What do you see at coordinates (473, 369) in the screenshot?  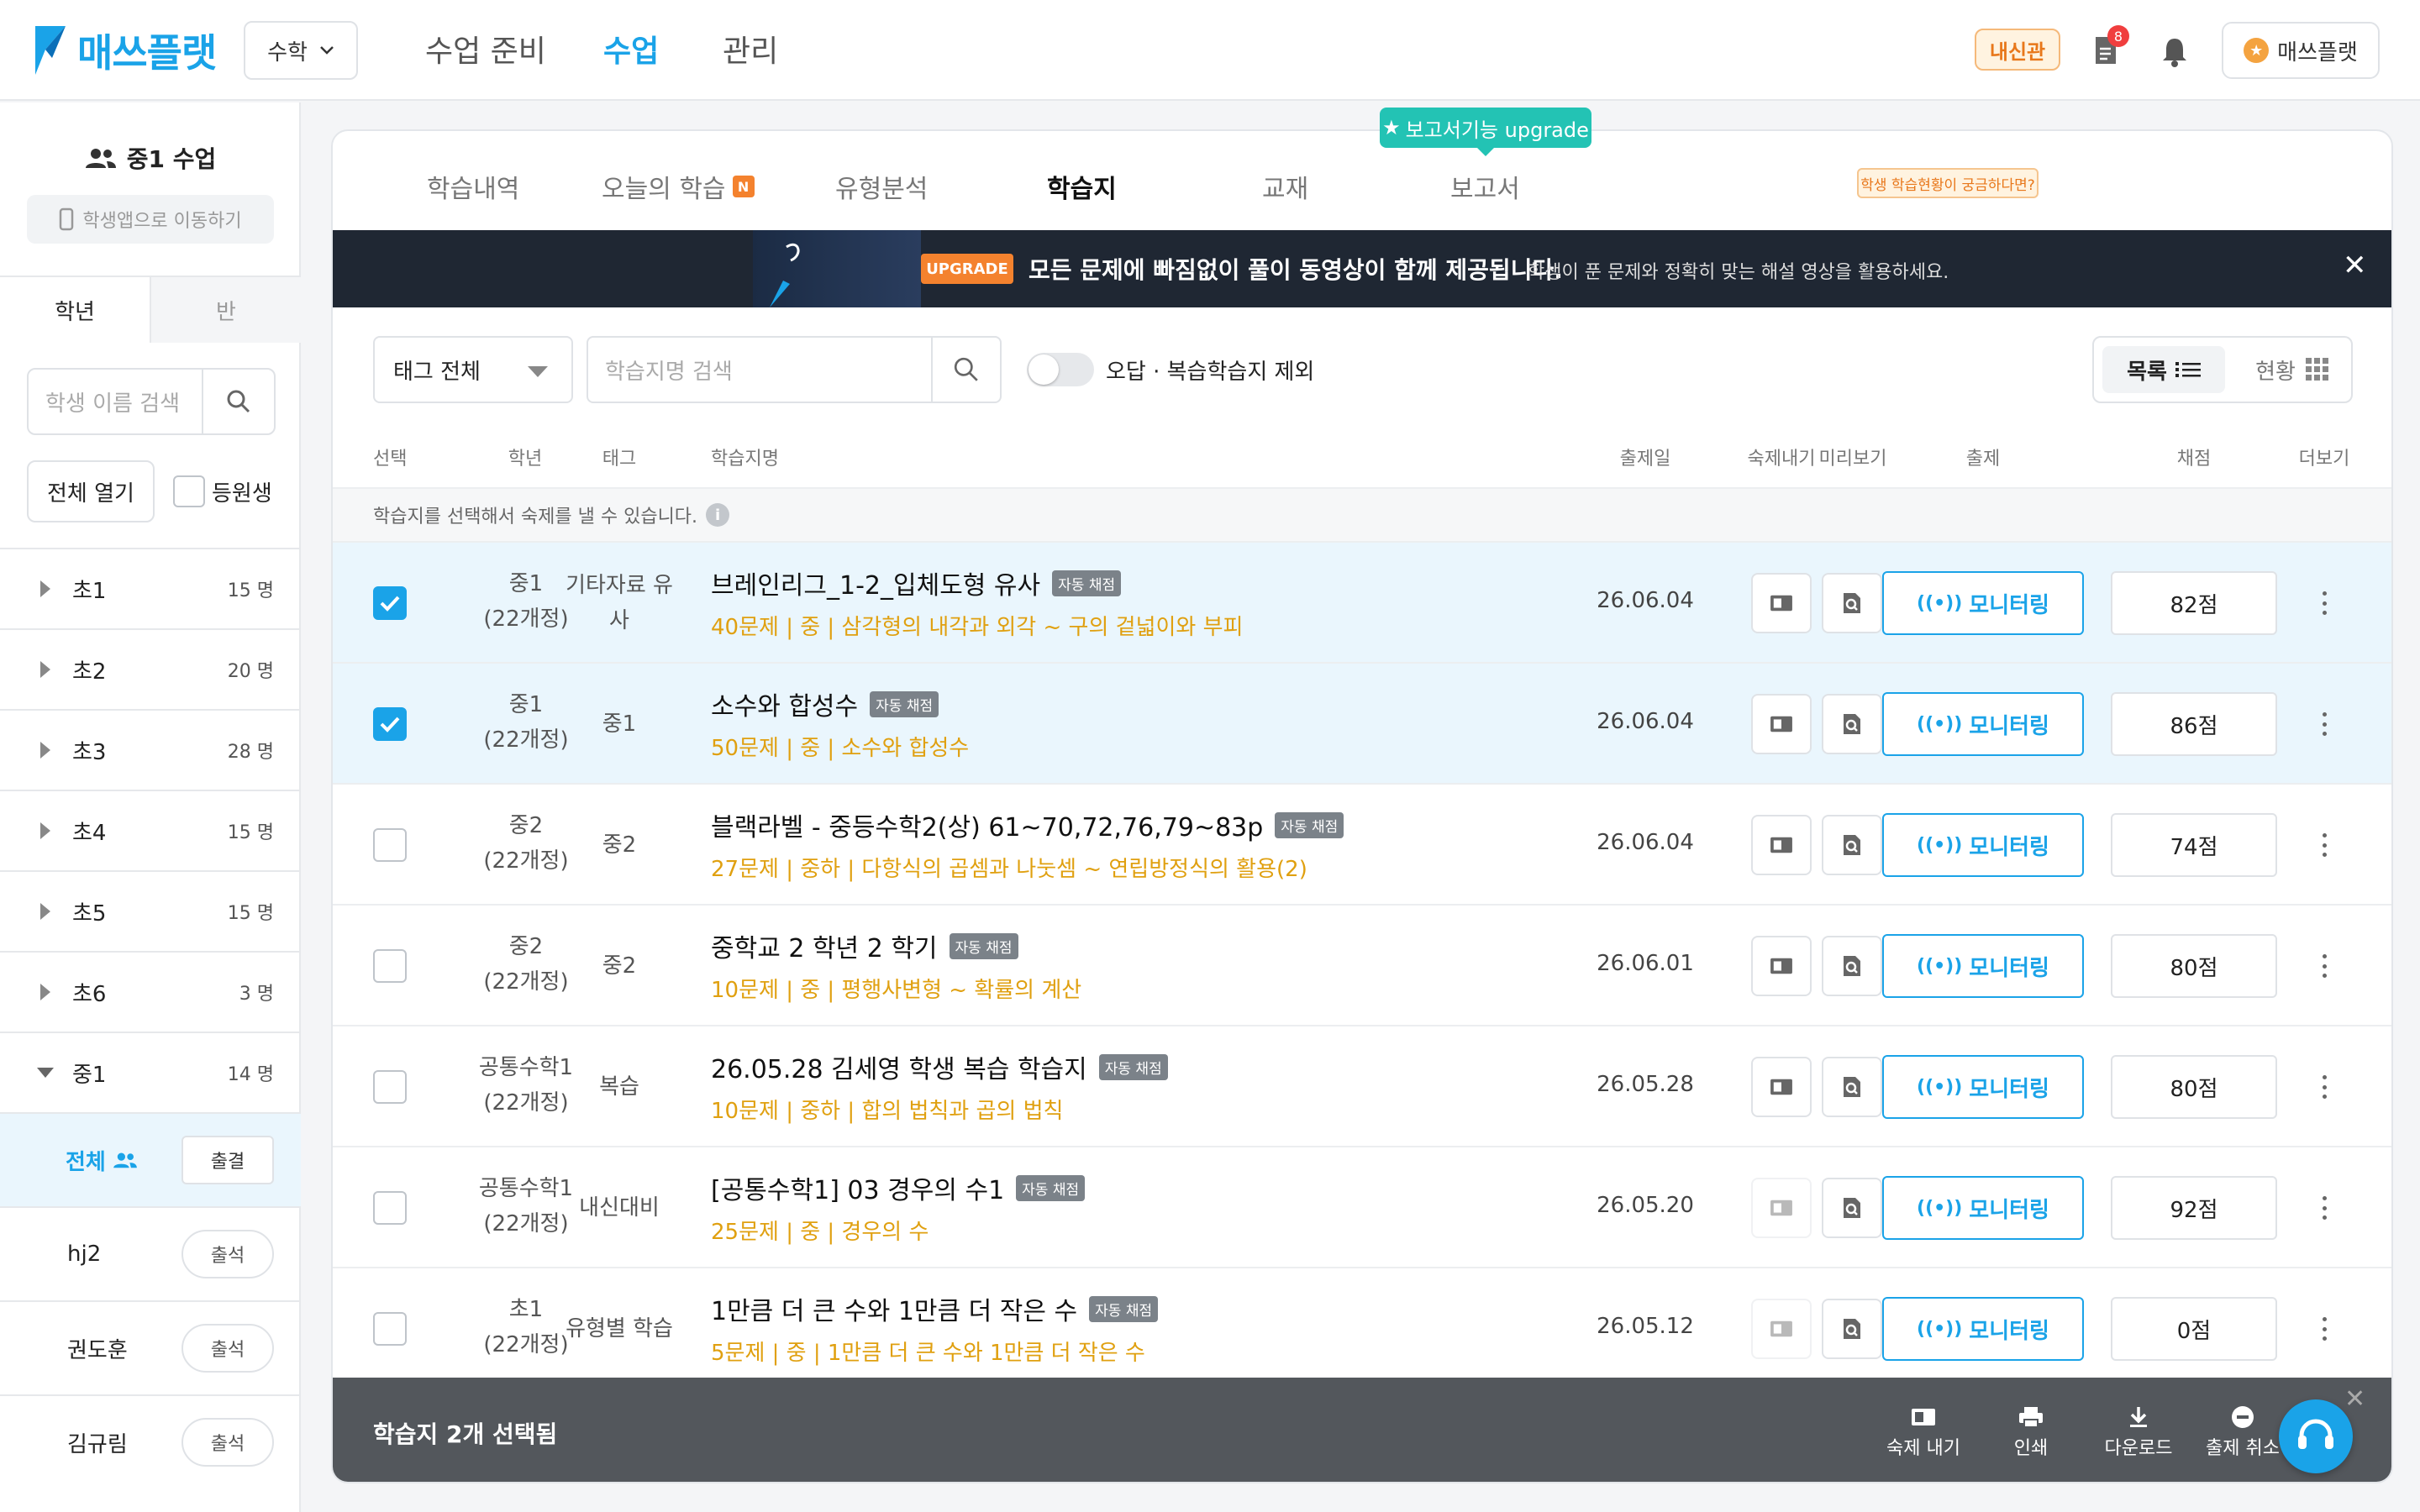 I see `tag-filter-select: 태그 전체` at bounding box center [473, 369].